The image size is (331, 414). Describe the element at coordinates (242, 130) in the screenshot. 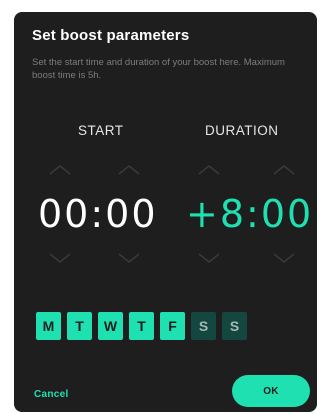

I see `duration-label: DURATION` at that location.